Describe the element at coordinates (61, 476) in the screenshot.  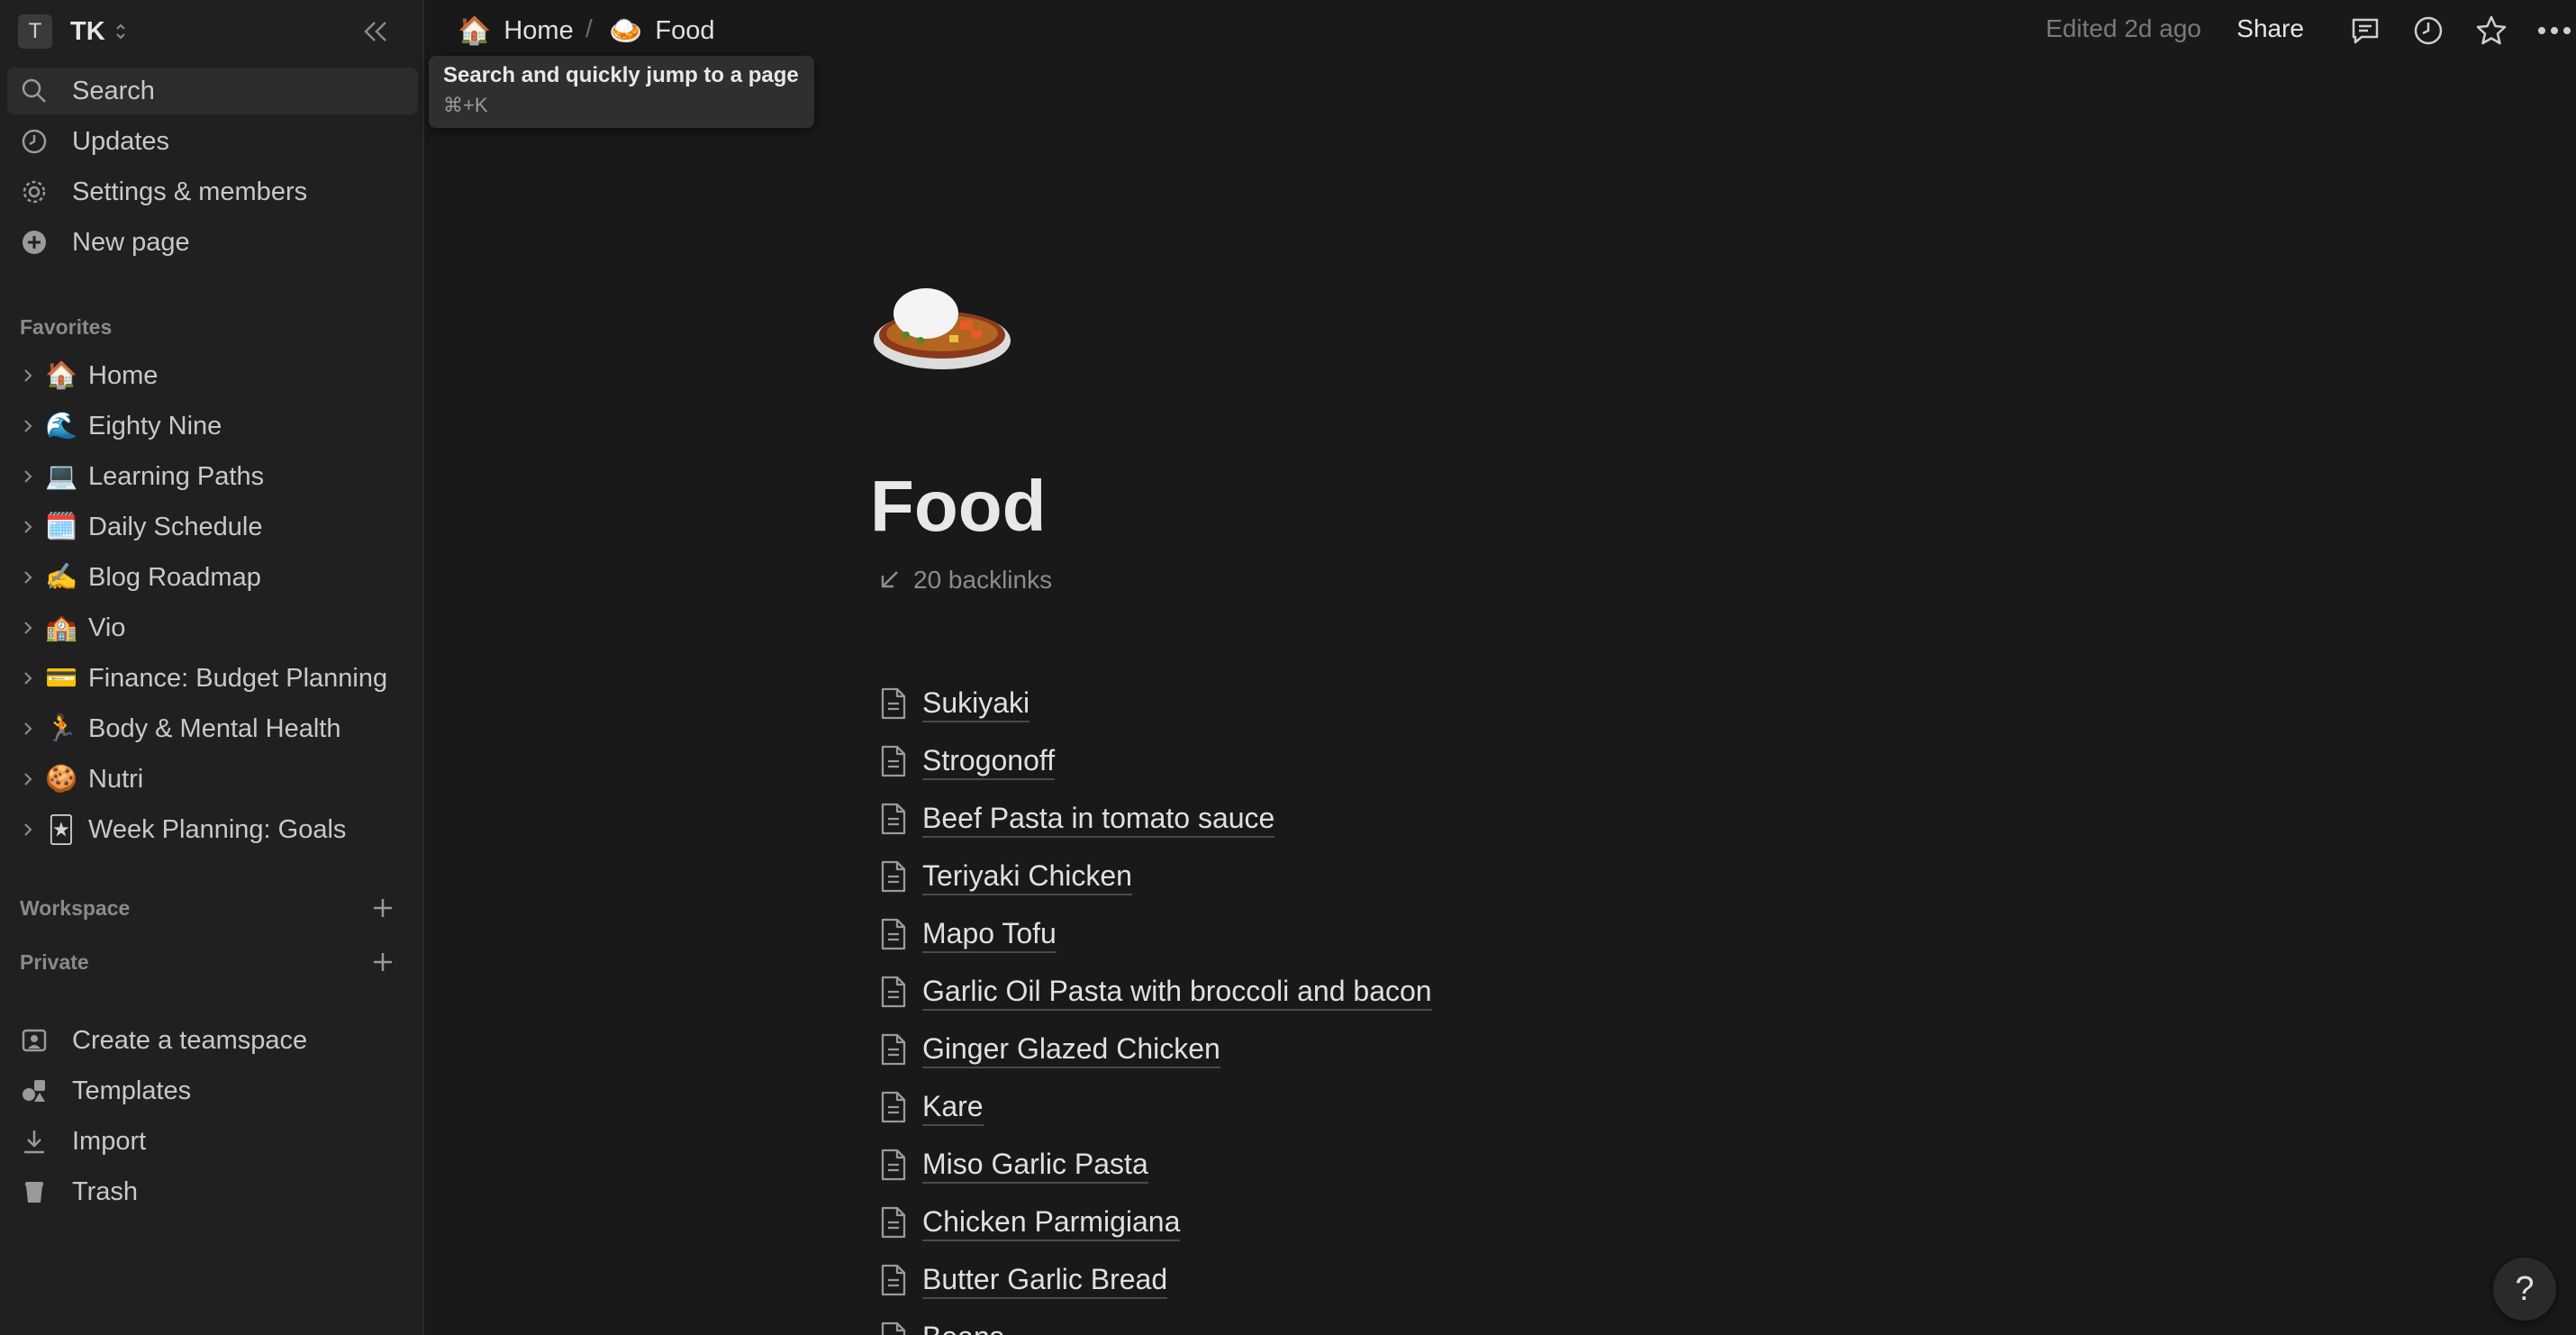
I see `laptop-emoji-icon: 💻` at that location.